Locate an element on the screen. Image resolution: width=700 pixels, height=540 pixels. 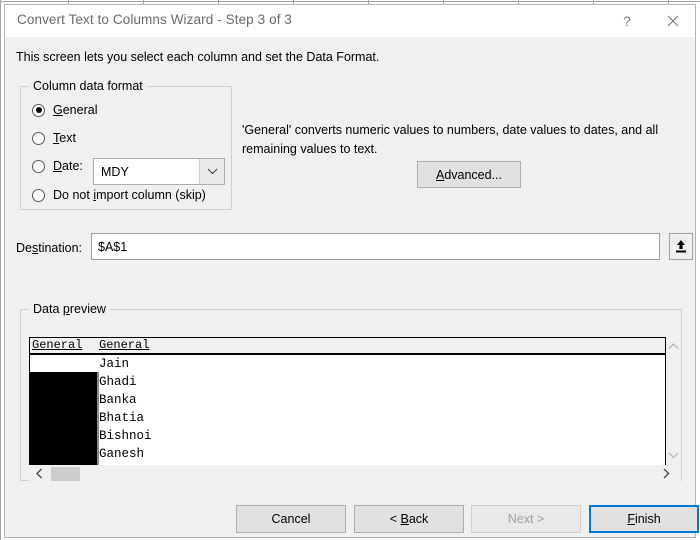
close-icon is located at coordinates (673, 21).